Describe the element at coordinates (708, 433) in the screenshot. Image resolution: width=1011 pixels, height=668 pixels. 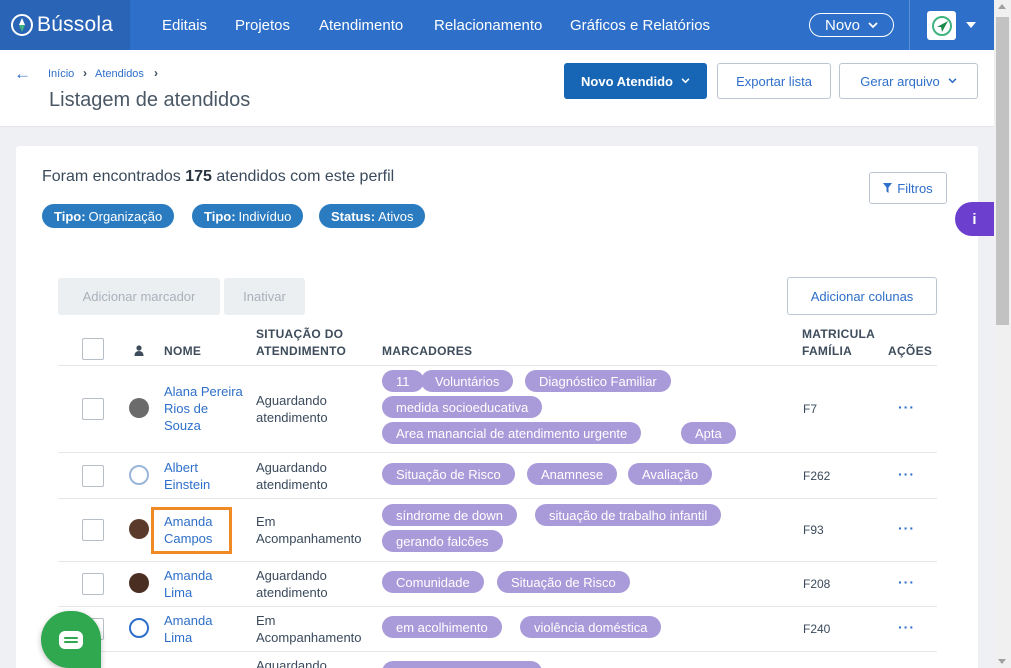
I see `tag: Apta` at that location.